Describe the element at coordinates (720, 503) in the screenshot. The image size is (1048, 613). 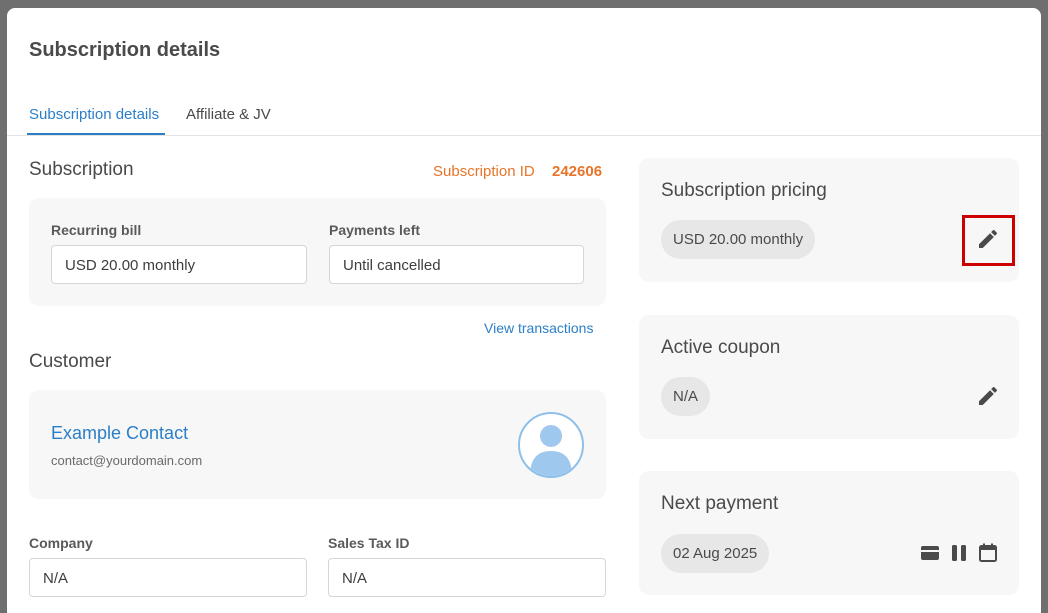
I see `next-payment-heading: Next payment` at that location.